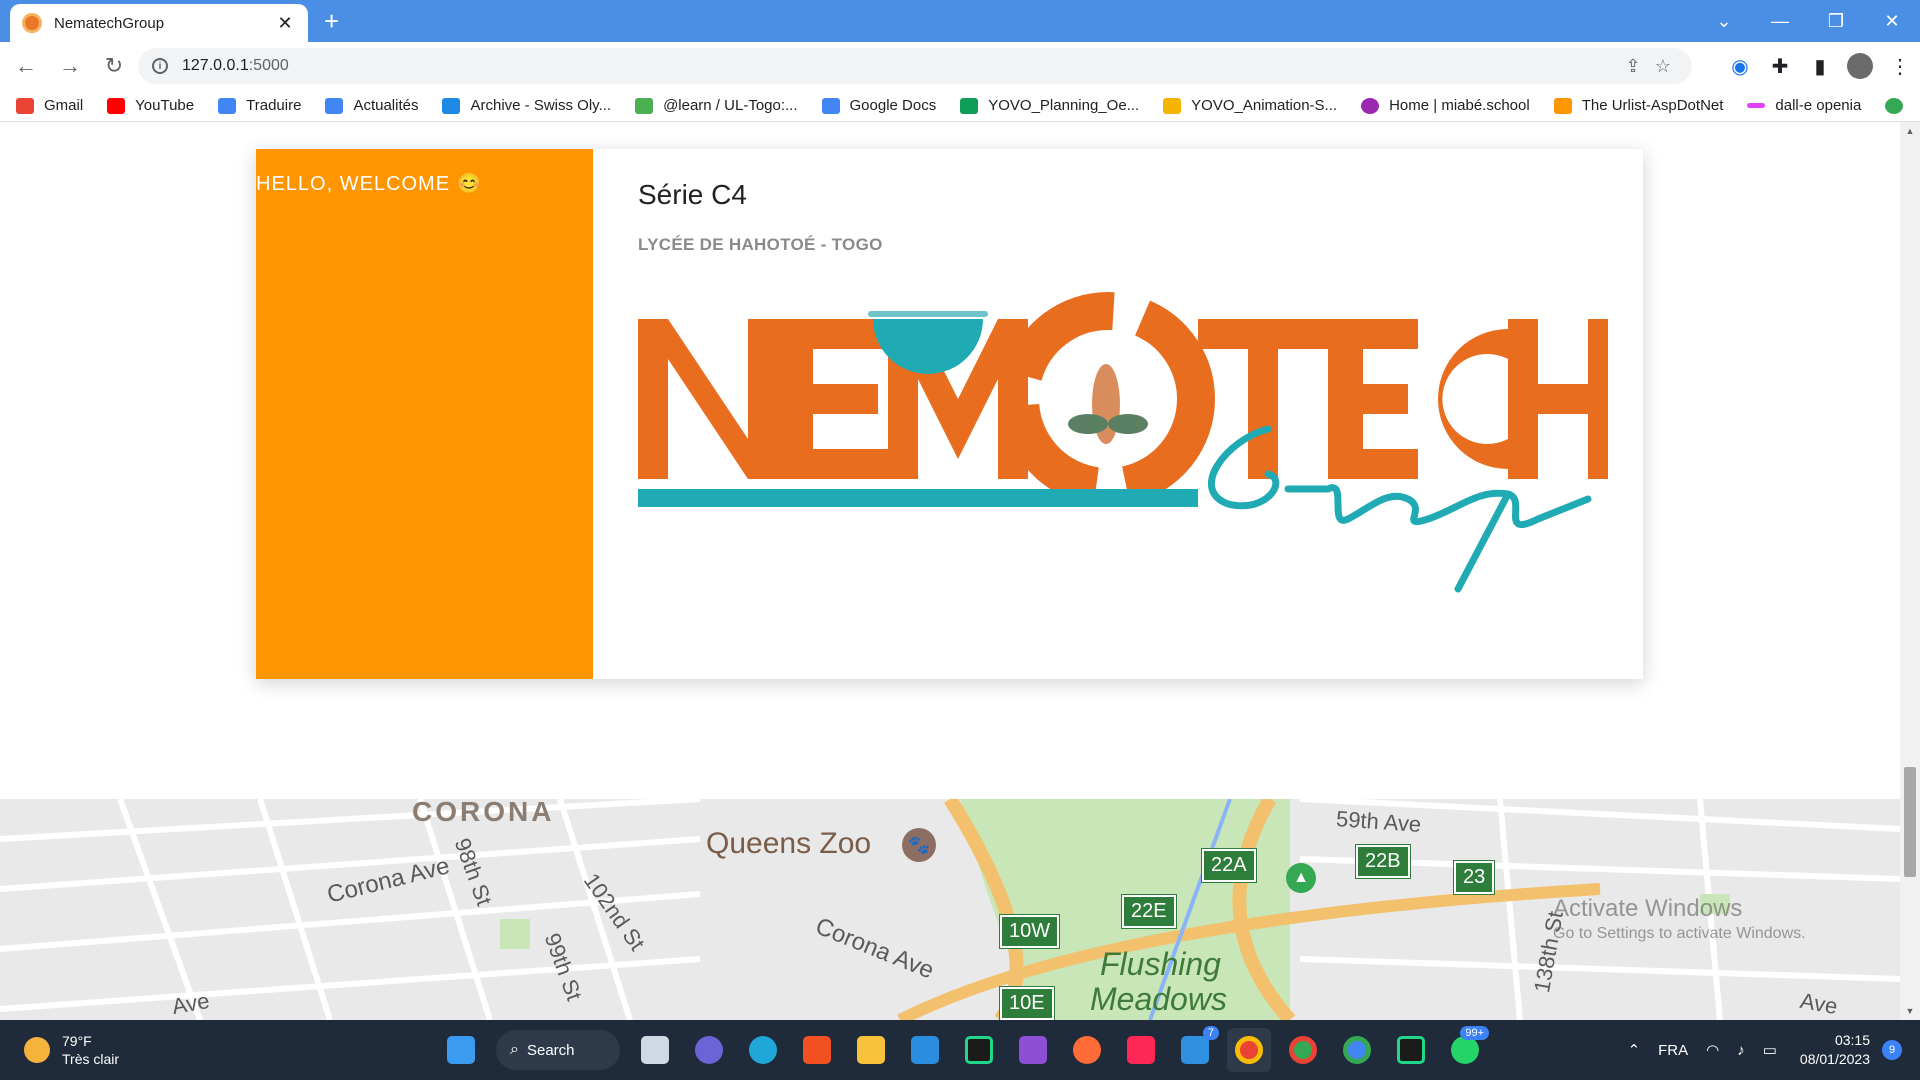 Image resolution: width=1920 pixels, height=1080 pixels. I want to click on map-label-flushing: Flushing, so click(1160, 964).